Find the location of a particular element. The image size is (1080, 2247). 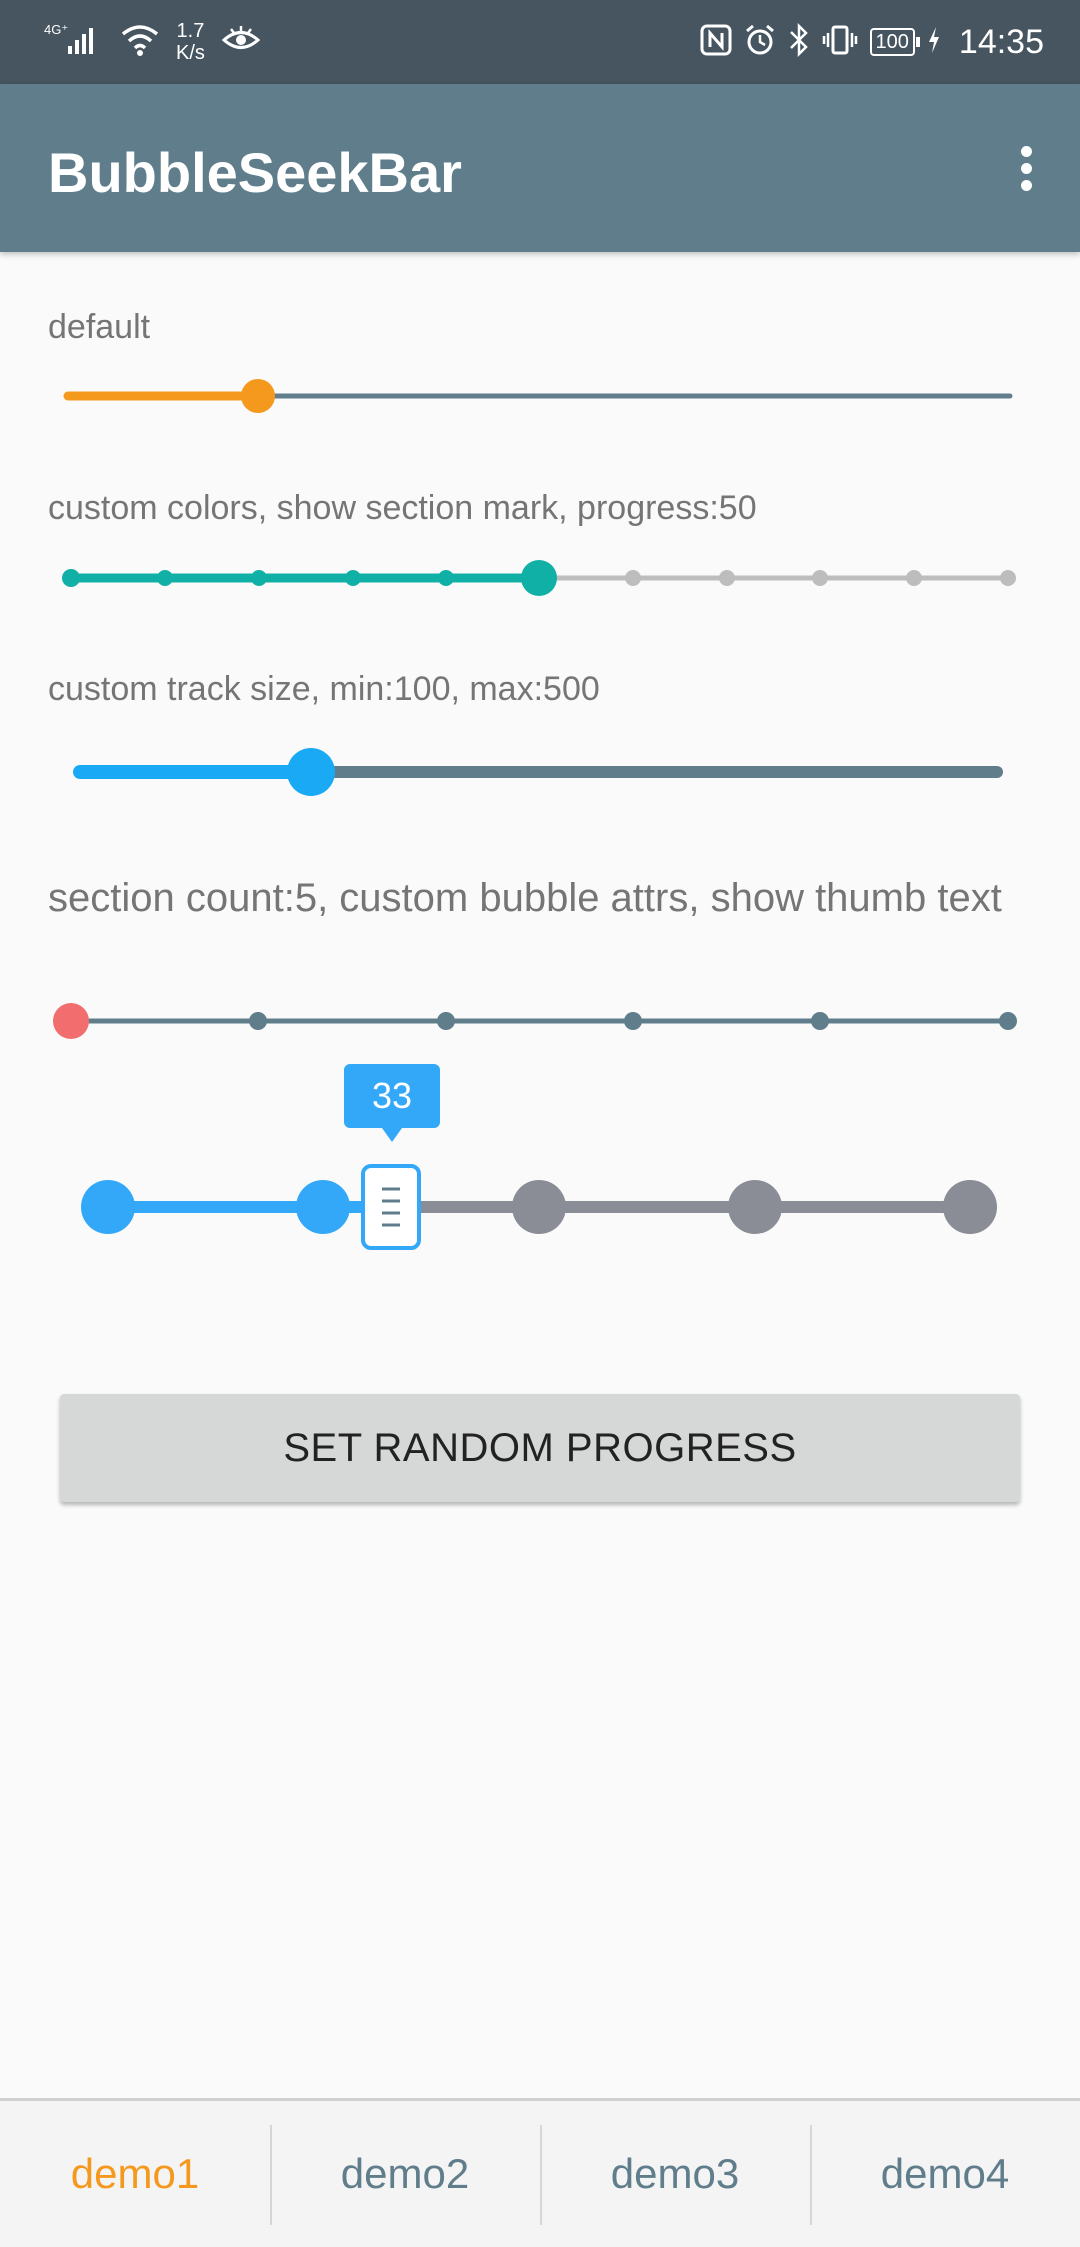

seekbar-label-default: default is located at coordinates (99, 327).